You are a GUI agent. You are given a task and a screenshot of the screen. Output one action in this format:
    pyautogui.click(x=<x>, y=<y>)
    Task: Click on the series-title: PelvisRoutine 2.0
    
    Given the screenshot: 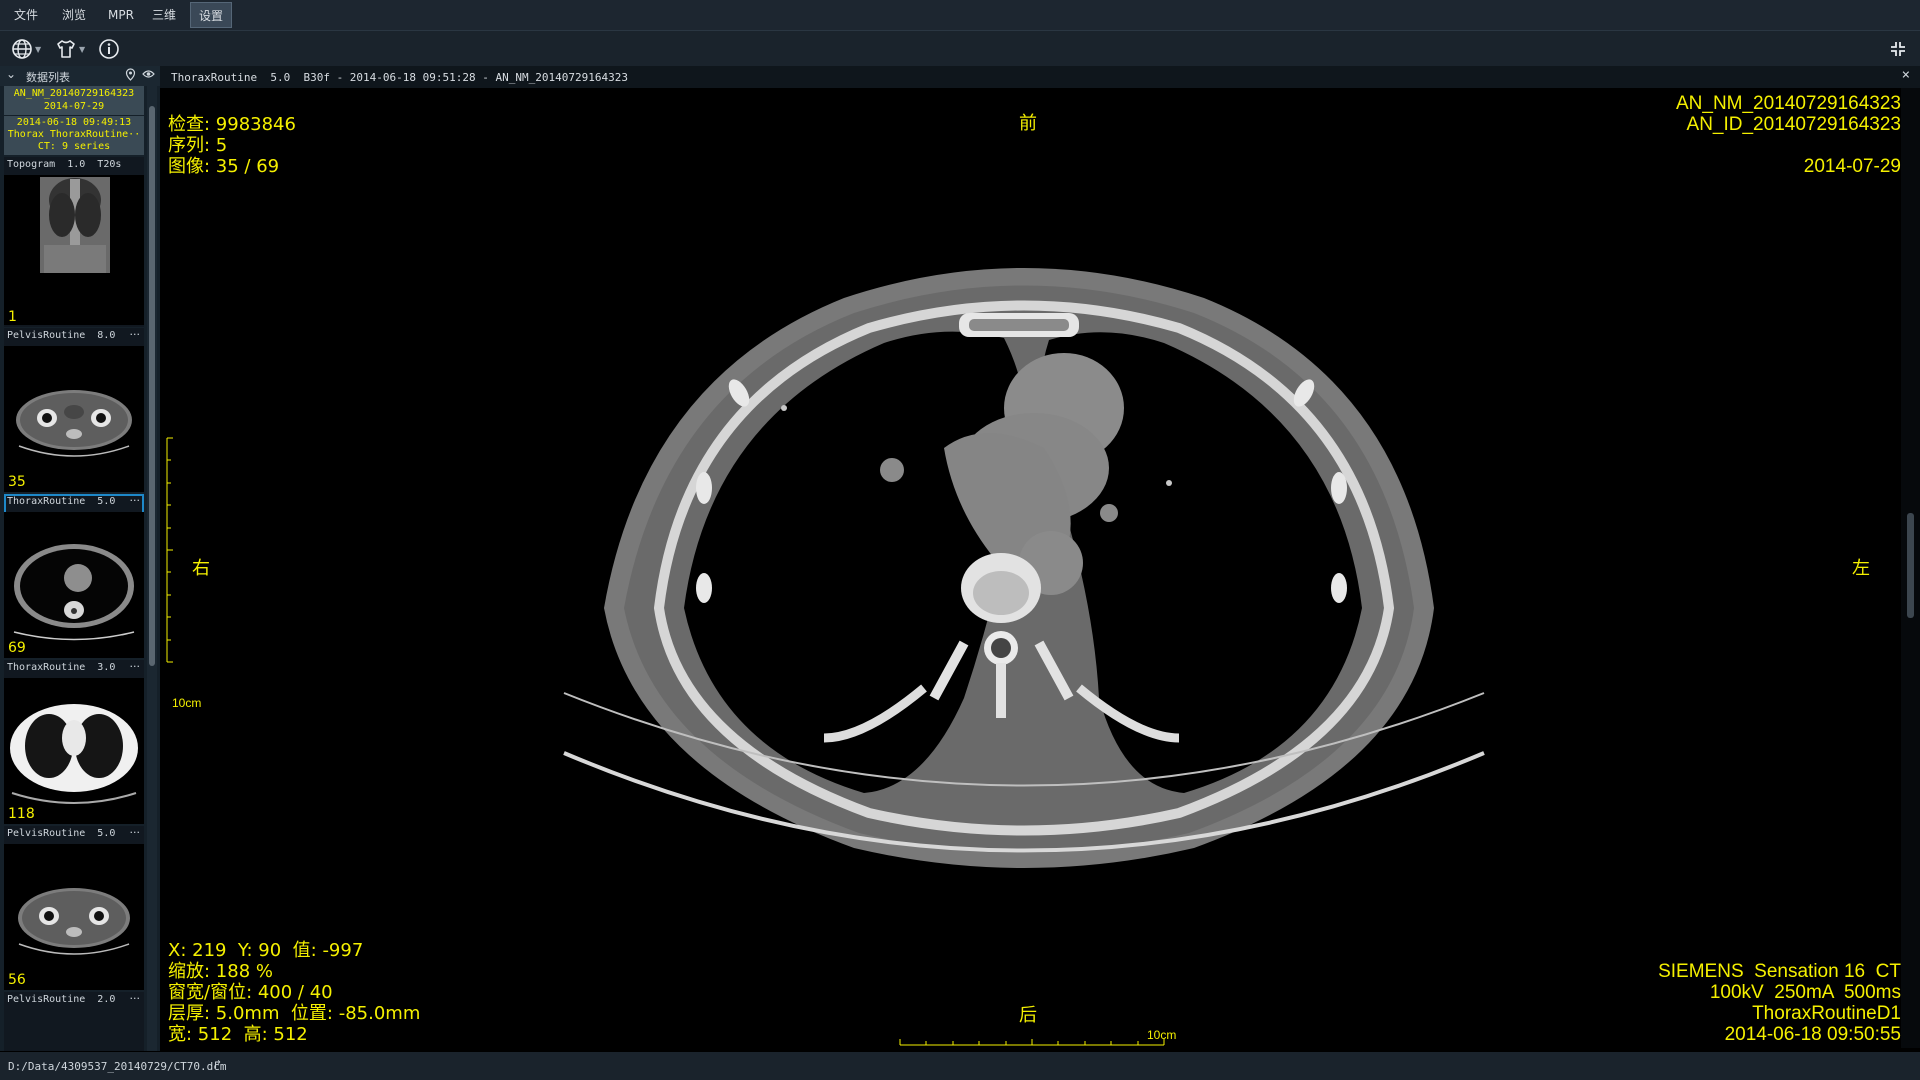 What is the action you would take?
    pyautogui.click(x=61, y=999)
    